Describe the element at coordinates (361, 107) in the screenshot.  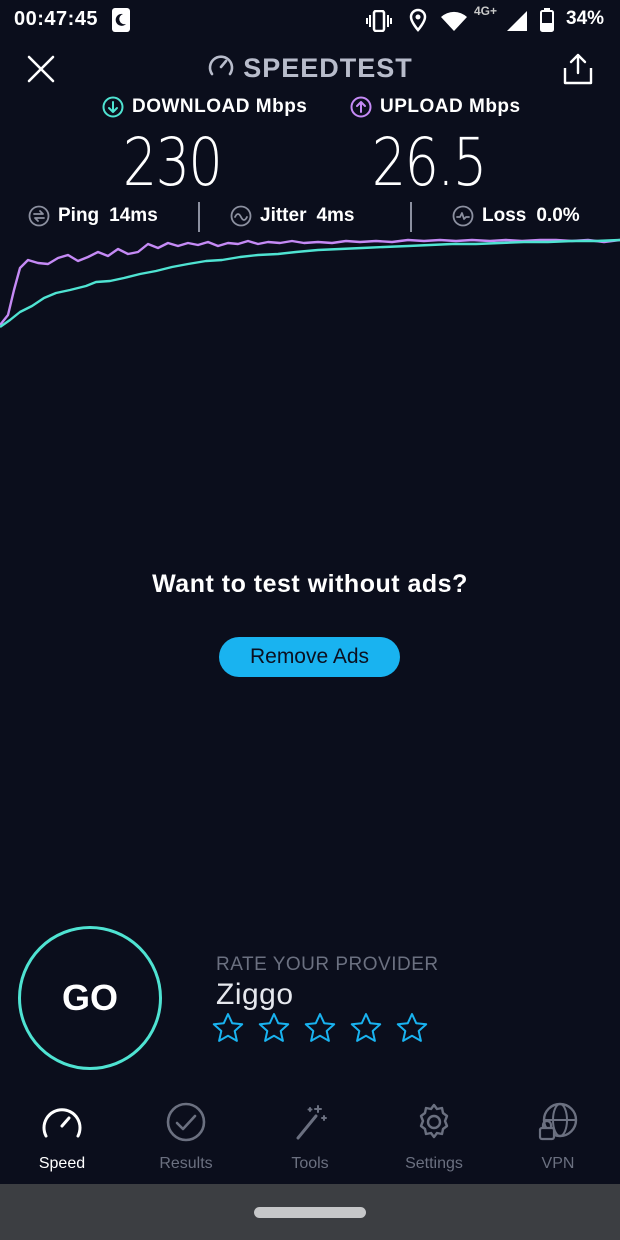
I see `upload-arrow-icon` at that location.